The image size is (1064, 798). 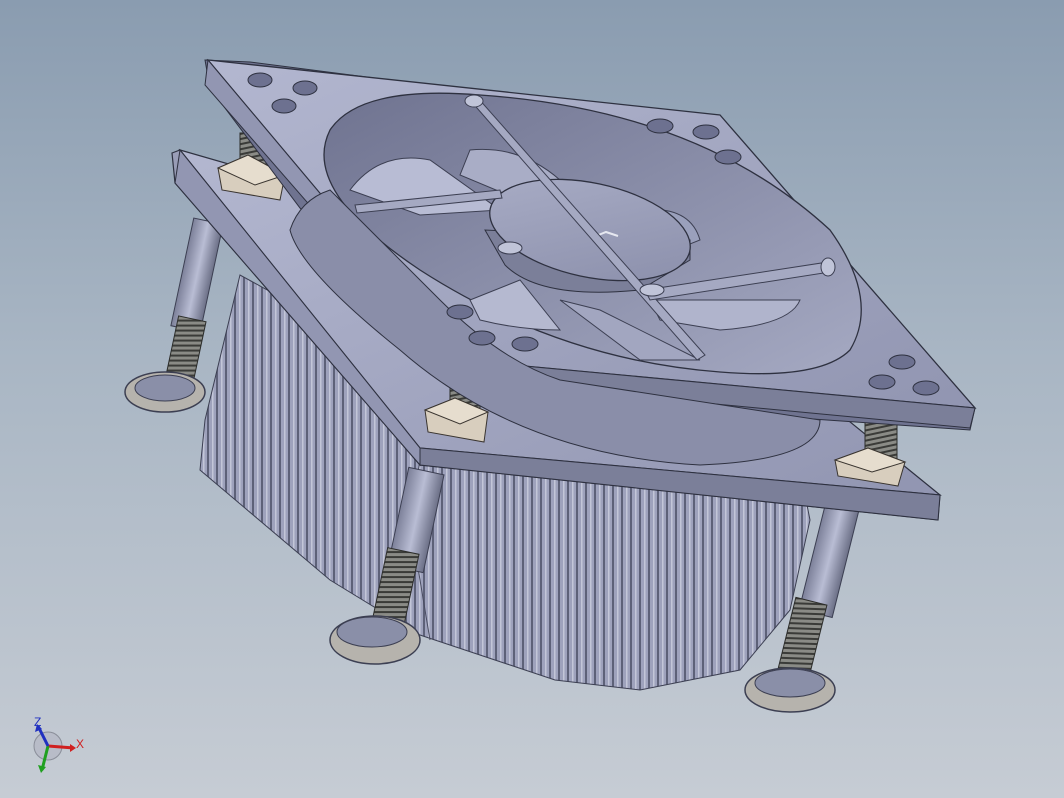 What do you see at coordinates (174, 315) in the screenshot?
I see `standoff-front-left` at bounding box center [174, 315].